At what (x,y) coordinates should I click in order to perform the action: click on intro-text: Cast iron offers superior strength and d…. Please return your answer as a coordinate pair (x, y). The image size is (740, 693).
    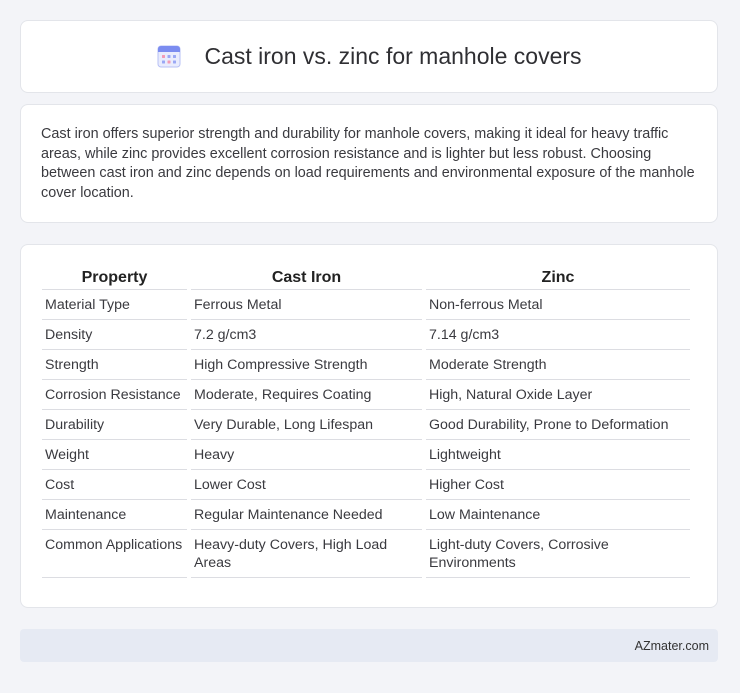
    Looking at the image, I should click on (368, 163).